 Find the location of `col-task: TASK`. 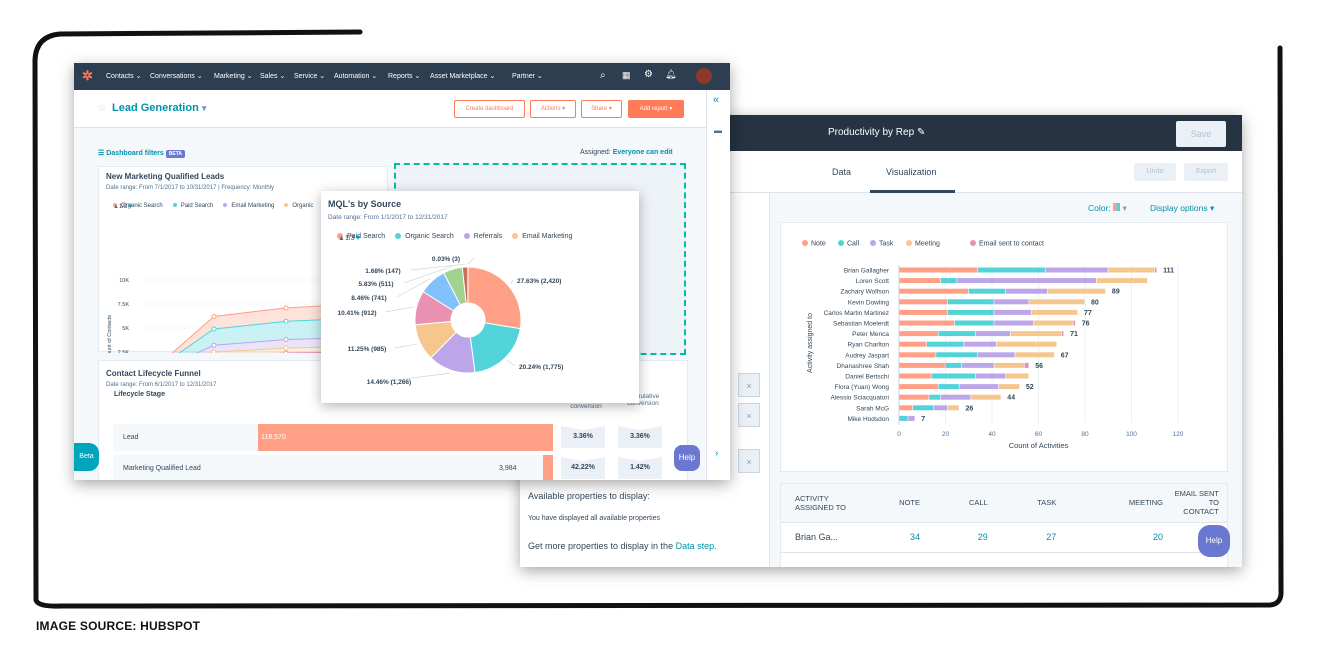

col-task: TASK is located at coordinates (1026, 503).